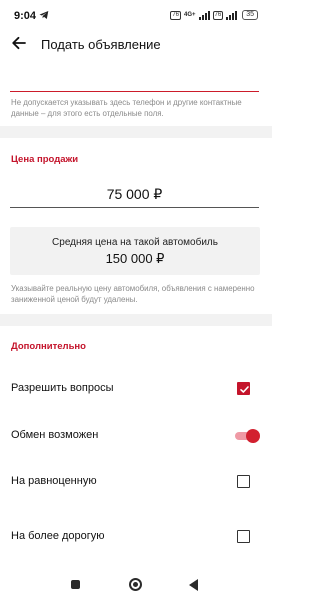 This screenshot has width=320, height=604. Describe the element at coordinates (55, 435) in the screenshot. I see `option-label: Обмен возможен` at that location.